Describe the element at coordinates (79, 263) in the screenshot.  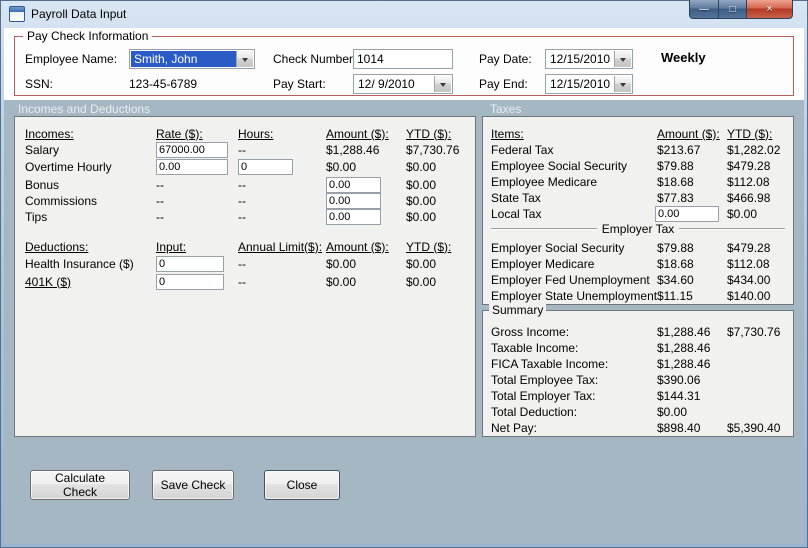
I see `health-insurance-label: Health Insurance ($)` at that location.